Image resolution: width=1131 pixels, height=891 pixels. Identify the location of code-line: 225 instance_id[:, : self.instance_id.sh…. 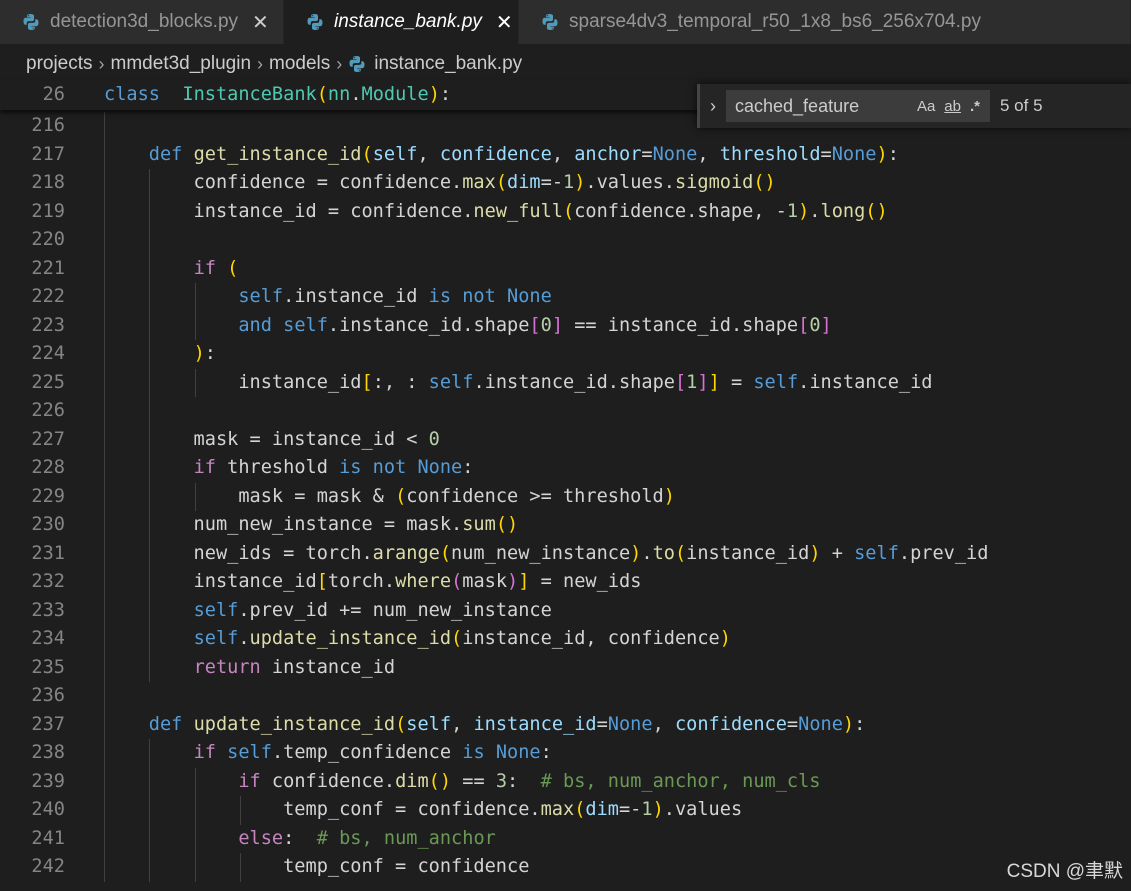
(565, 382).